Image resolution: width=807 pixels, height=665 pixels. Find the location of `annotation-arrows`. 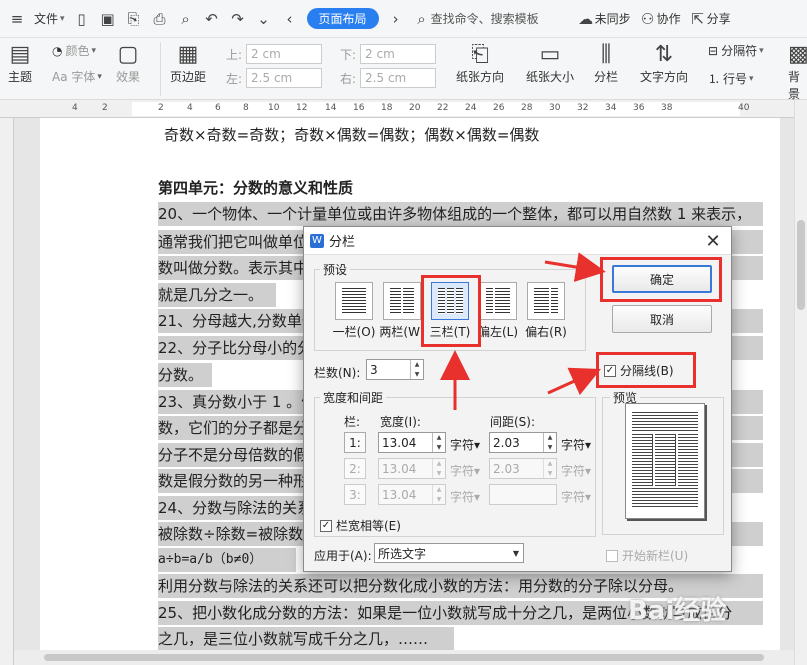

annotation-arrows is located at coordinates (523, 331).